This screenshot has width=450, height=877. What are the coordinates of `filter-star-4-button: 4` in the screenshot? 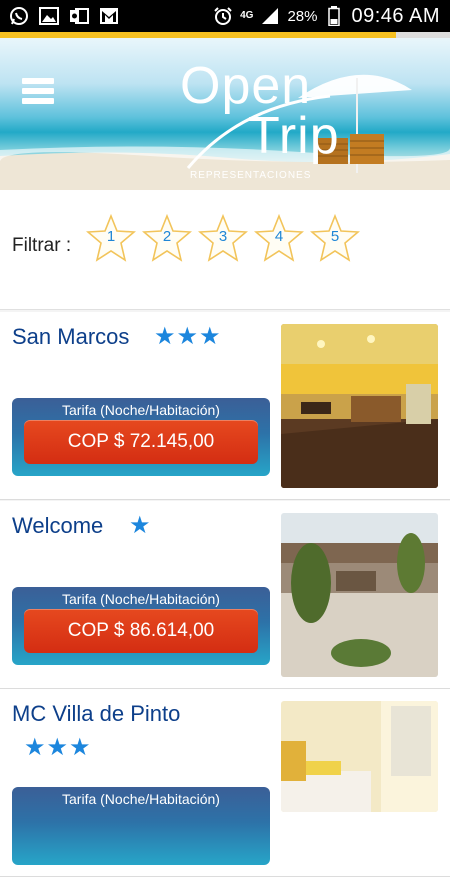 It's located at (279, 238).